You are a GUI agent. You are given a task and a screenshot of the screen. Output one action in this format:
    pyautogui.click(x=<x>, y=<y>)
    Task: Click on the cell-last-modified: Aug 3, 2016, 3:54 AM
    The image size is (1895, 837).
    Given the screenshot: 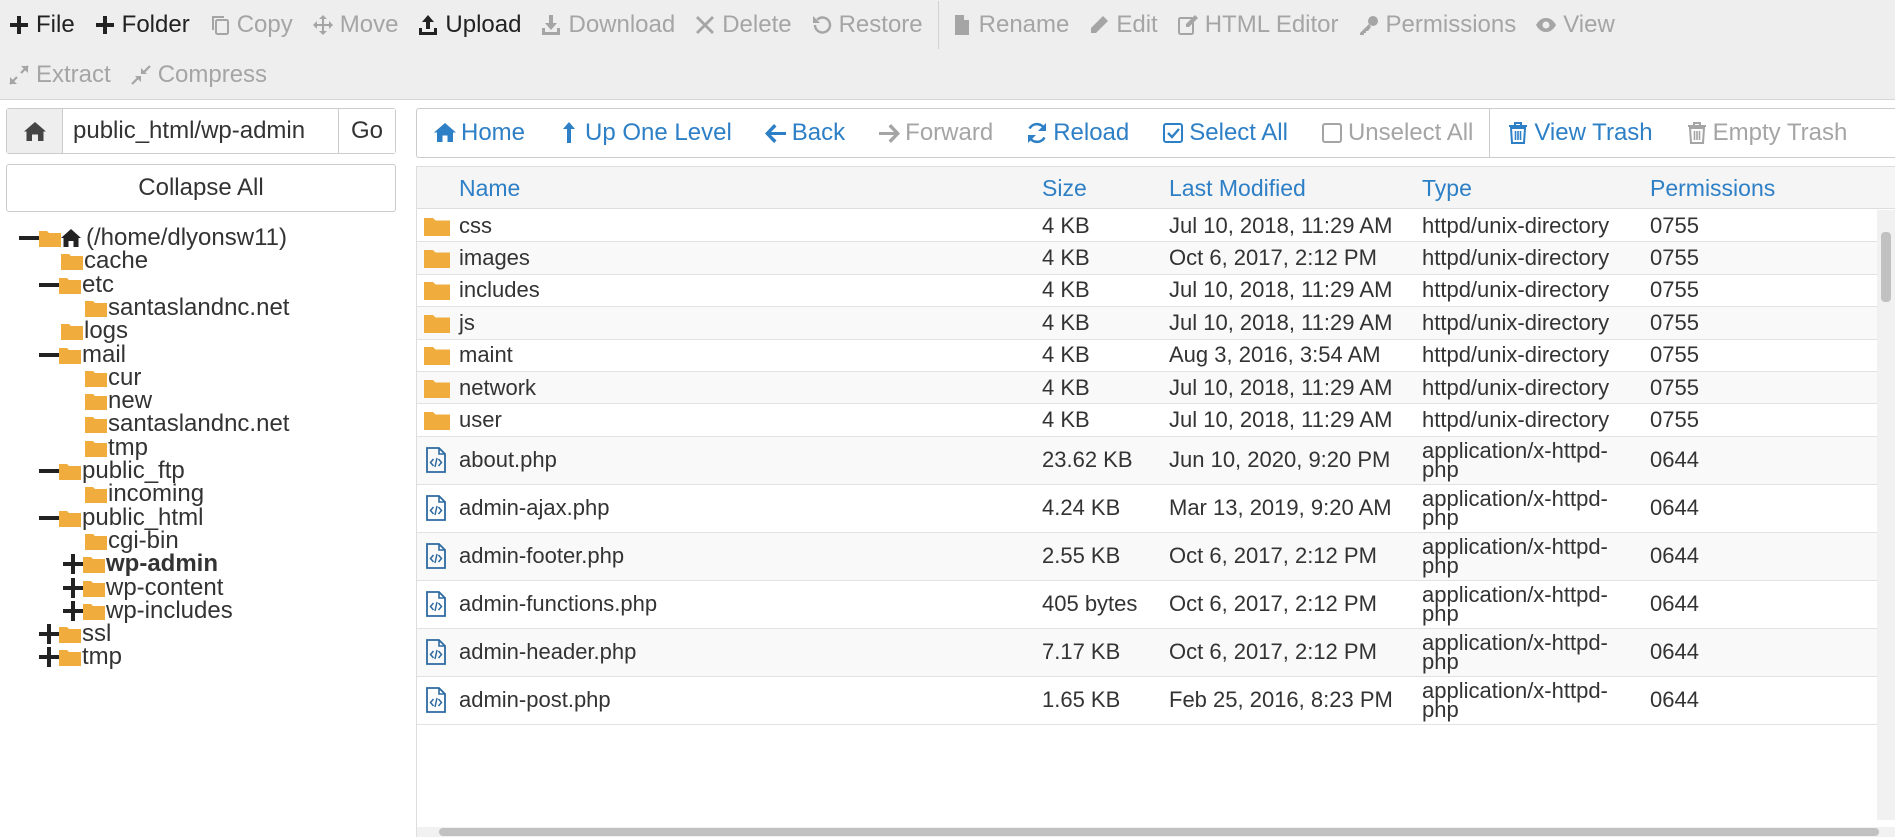 What is the action you would take?
    pyautogui.click(x=1275, y=355)
    